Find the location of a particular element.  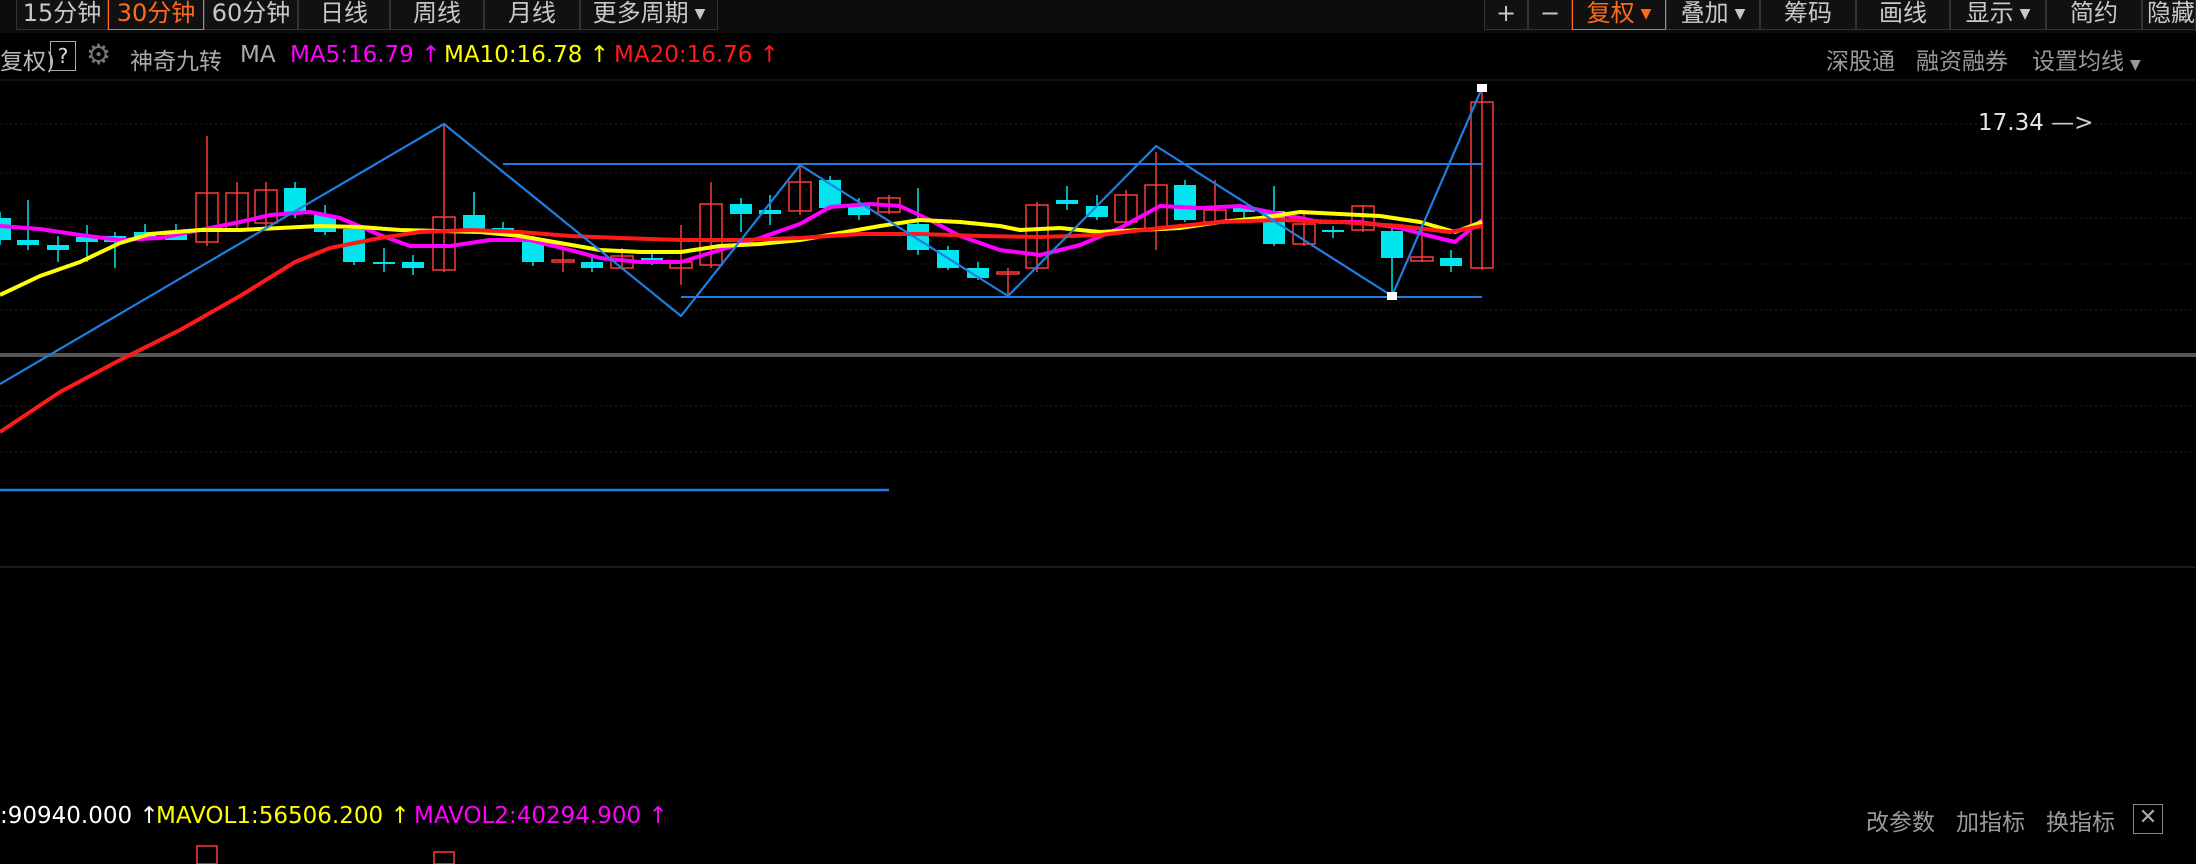

tab-15min: 15分钟 is located at coordinates (62, 15).